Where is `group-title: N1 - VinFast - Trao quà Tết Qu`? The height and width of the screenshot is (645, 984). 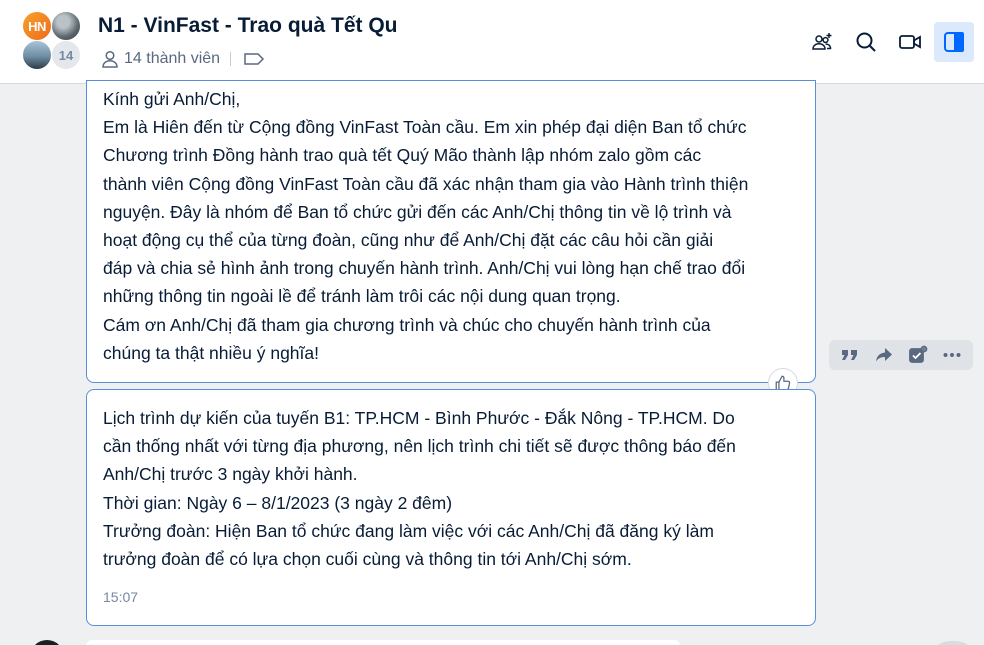 group-title: N1 - VinFast - Trao quà Tết Qu is located at coordinates (248, 26).